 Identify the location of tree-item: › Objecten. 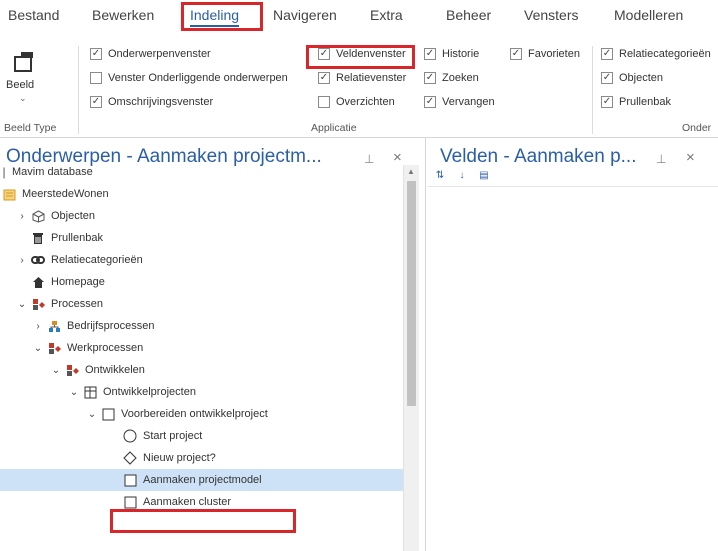
(209, 216).